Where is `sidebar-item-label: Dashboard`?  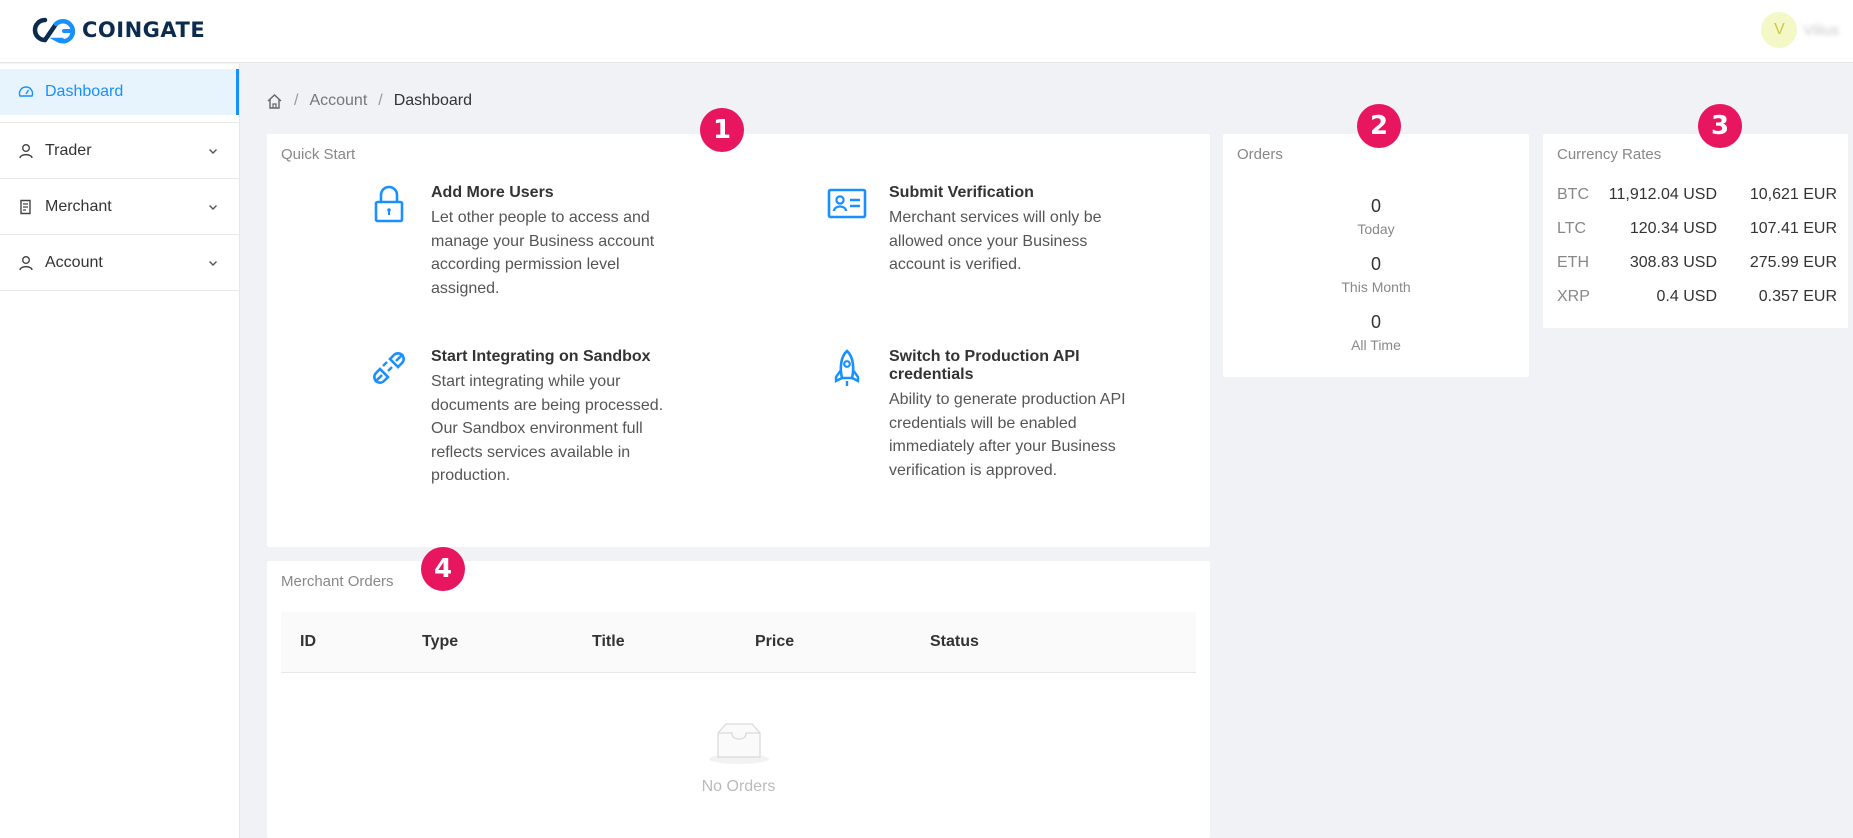 sidebar-item-label: Dashboard is located at coordinates (84, 91).